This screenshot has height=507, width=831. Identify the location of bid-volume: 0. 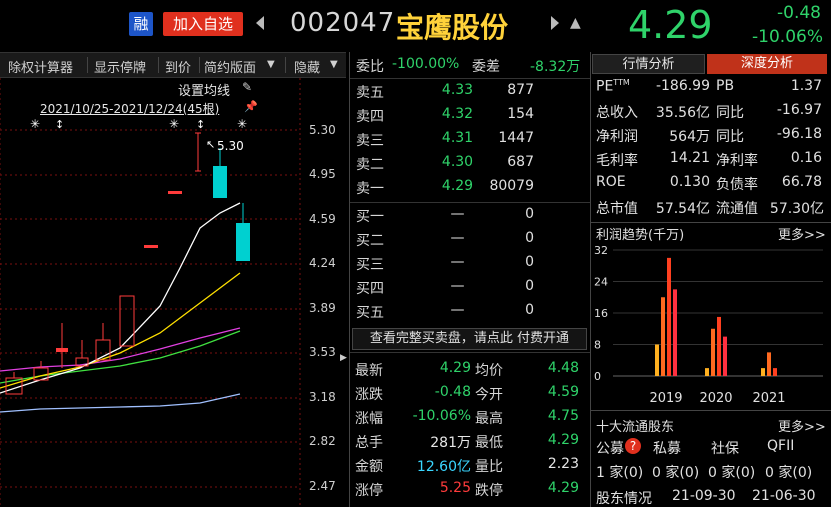
(529, 310).